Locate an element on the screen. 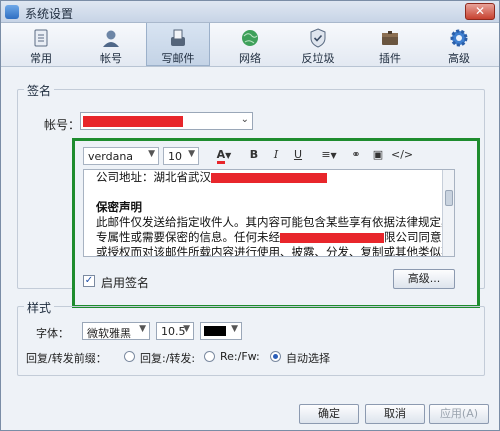 Image resolution: width=500 pixels, height=431 pixels. font-family-select: verdana ▼ is located at coordinates (121, 156).